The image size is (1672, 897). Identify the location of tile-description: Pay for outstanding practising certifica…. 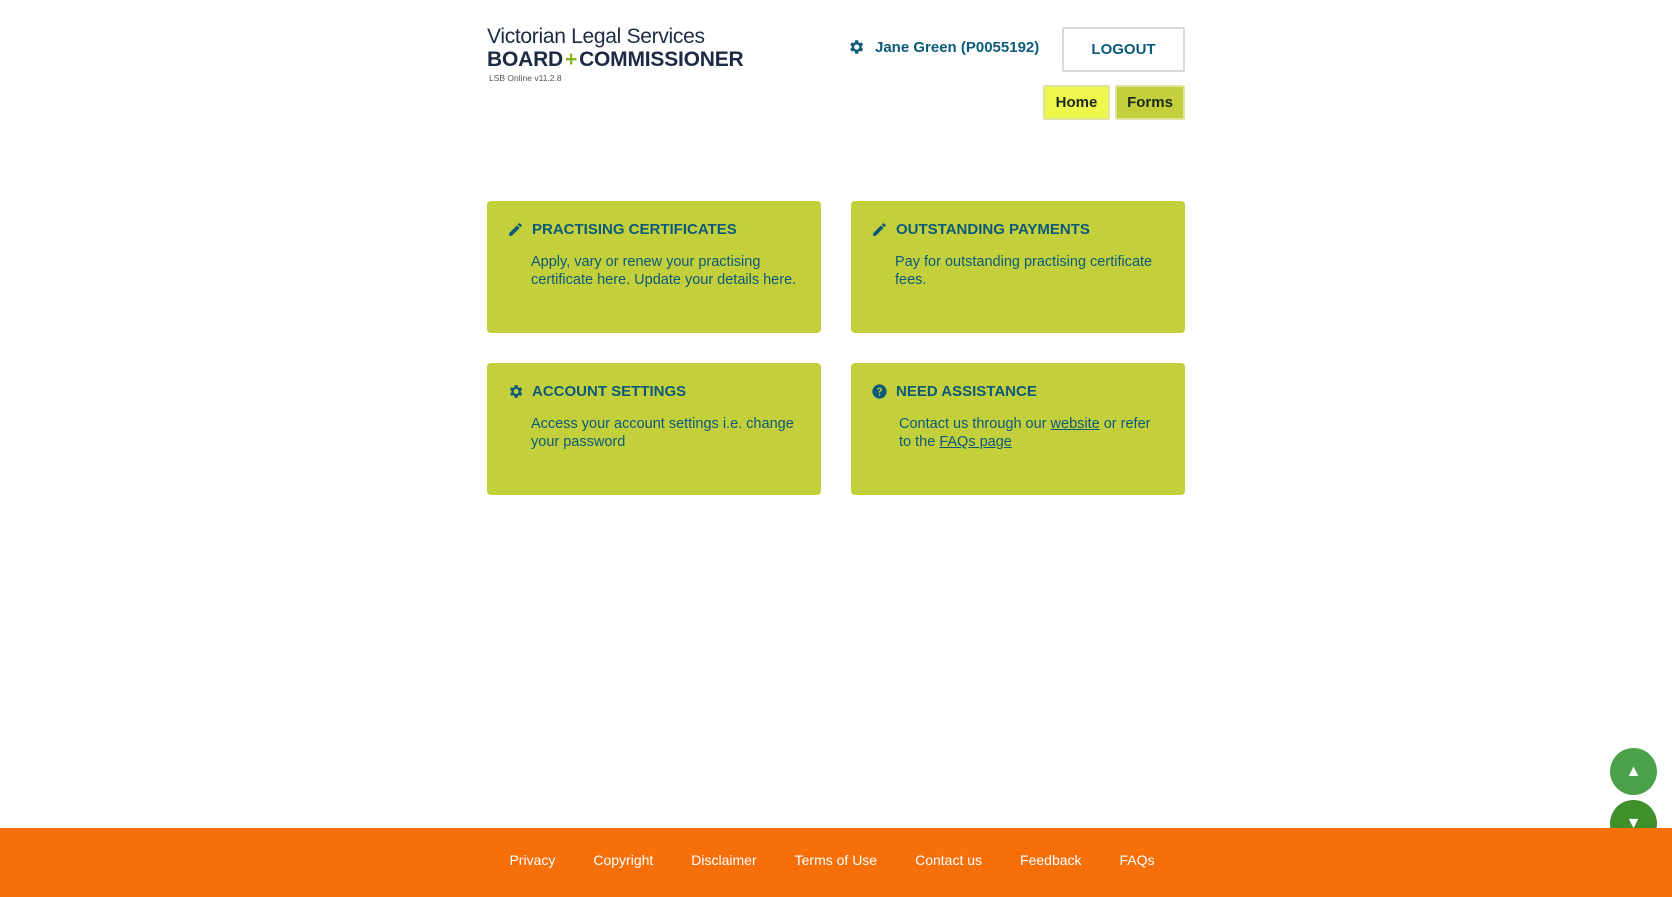
(1024, 271).